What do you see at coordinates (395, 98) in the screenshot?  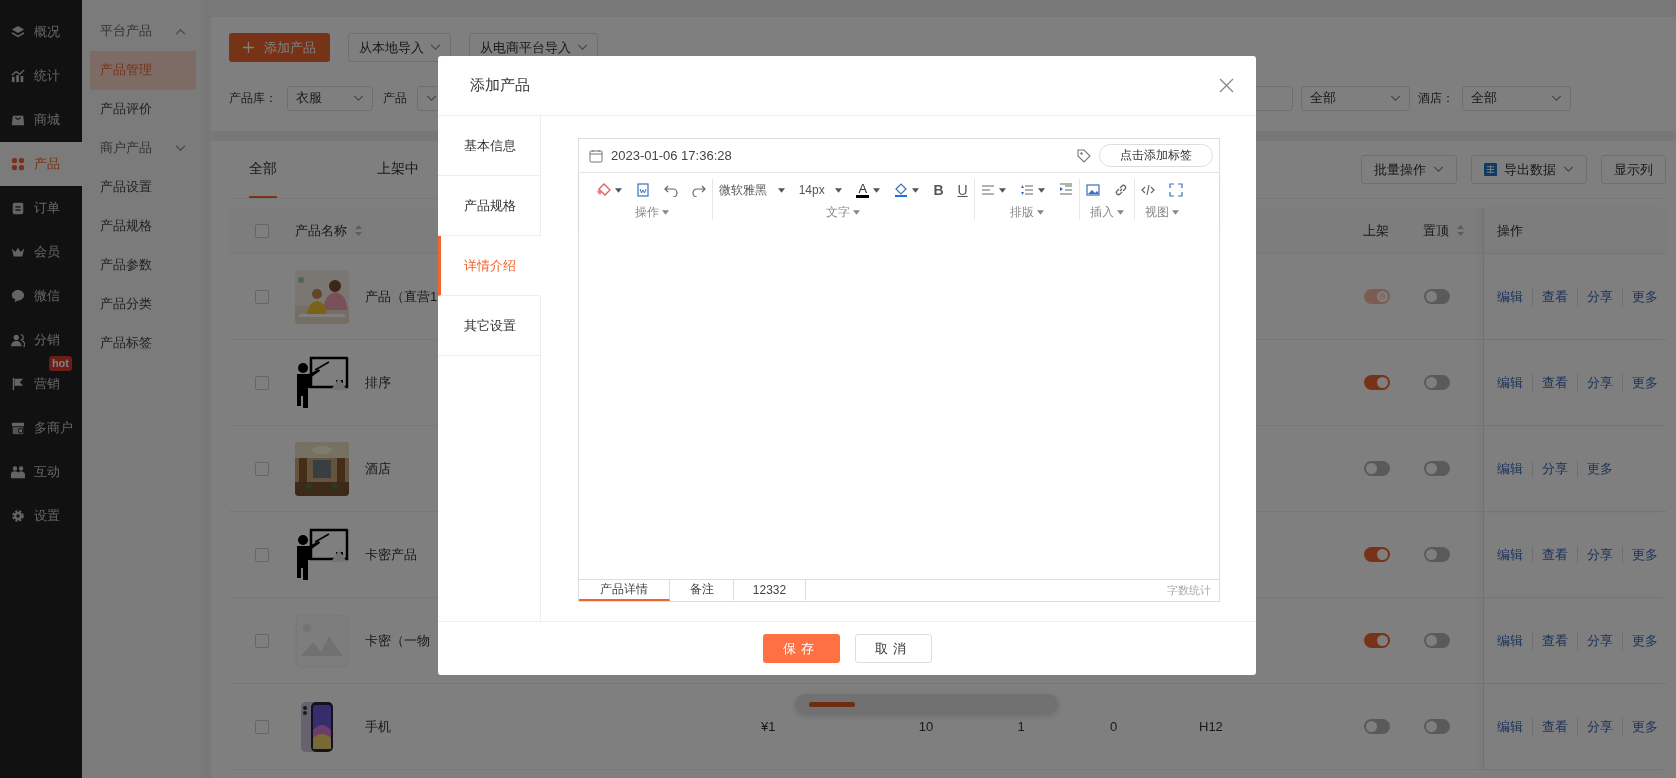 I see `filter-label: 产品` at bounding box center [395, 98].